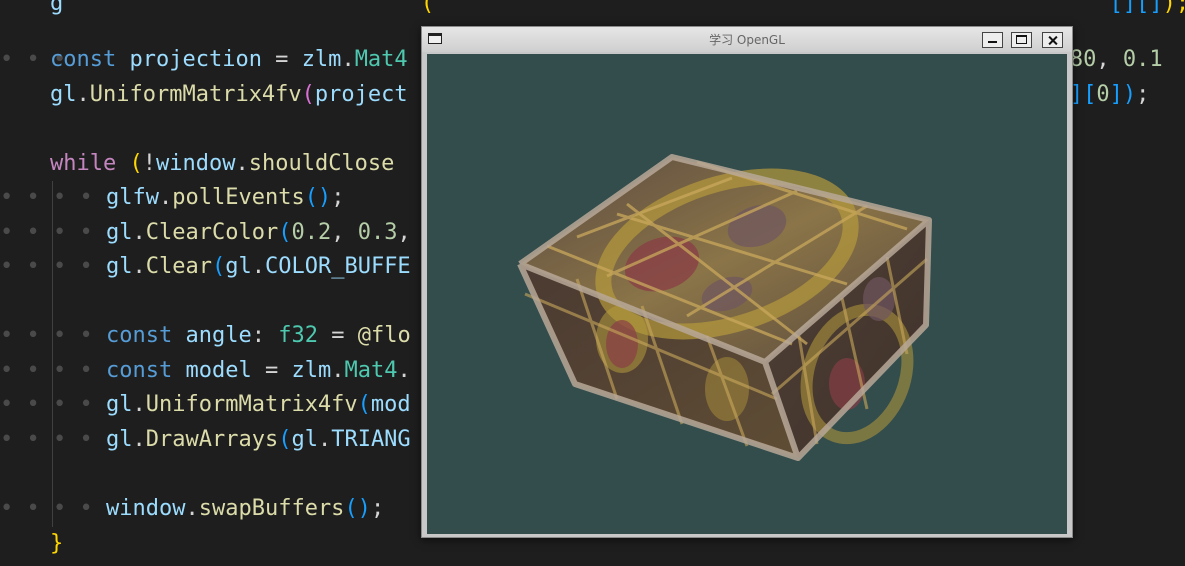 This screenshot has width=1185, height=566. I want to click on close-button, so click(1052, 40).